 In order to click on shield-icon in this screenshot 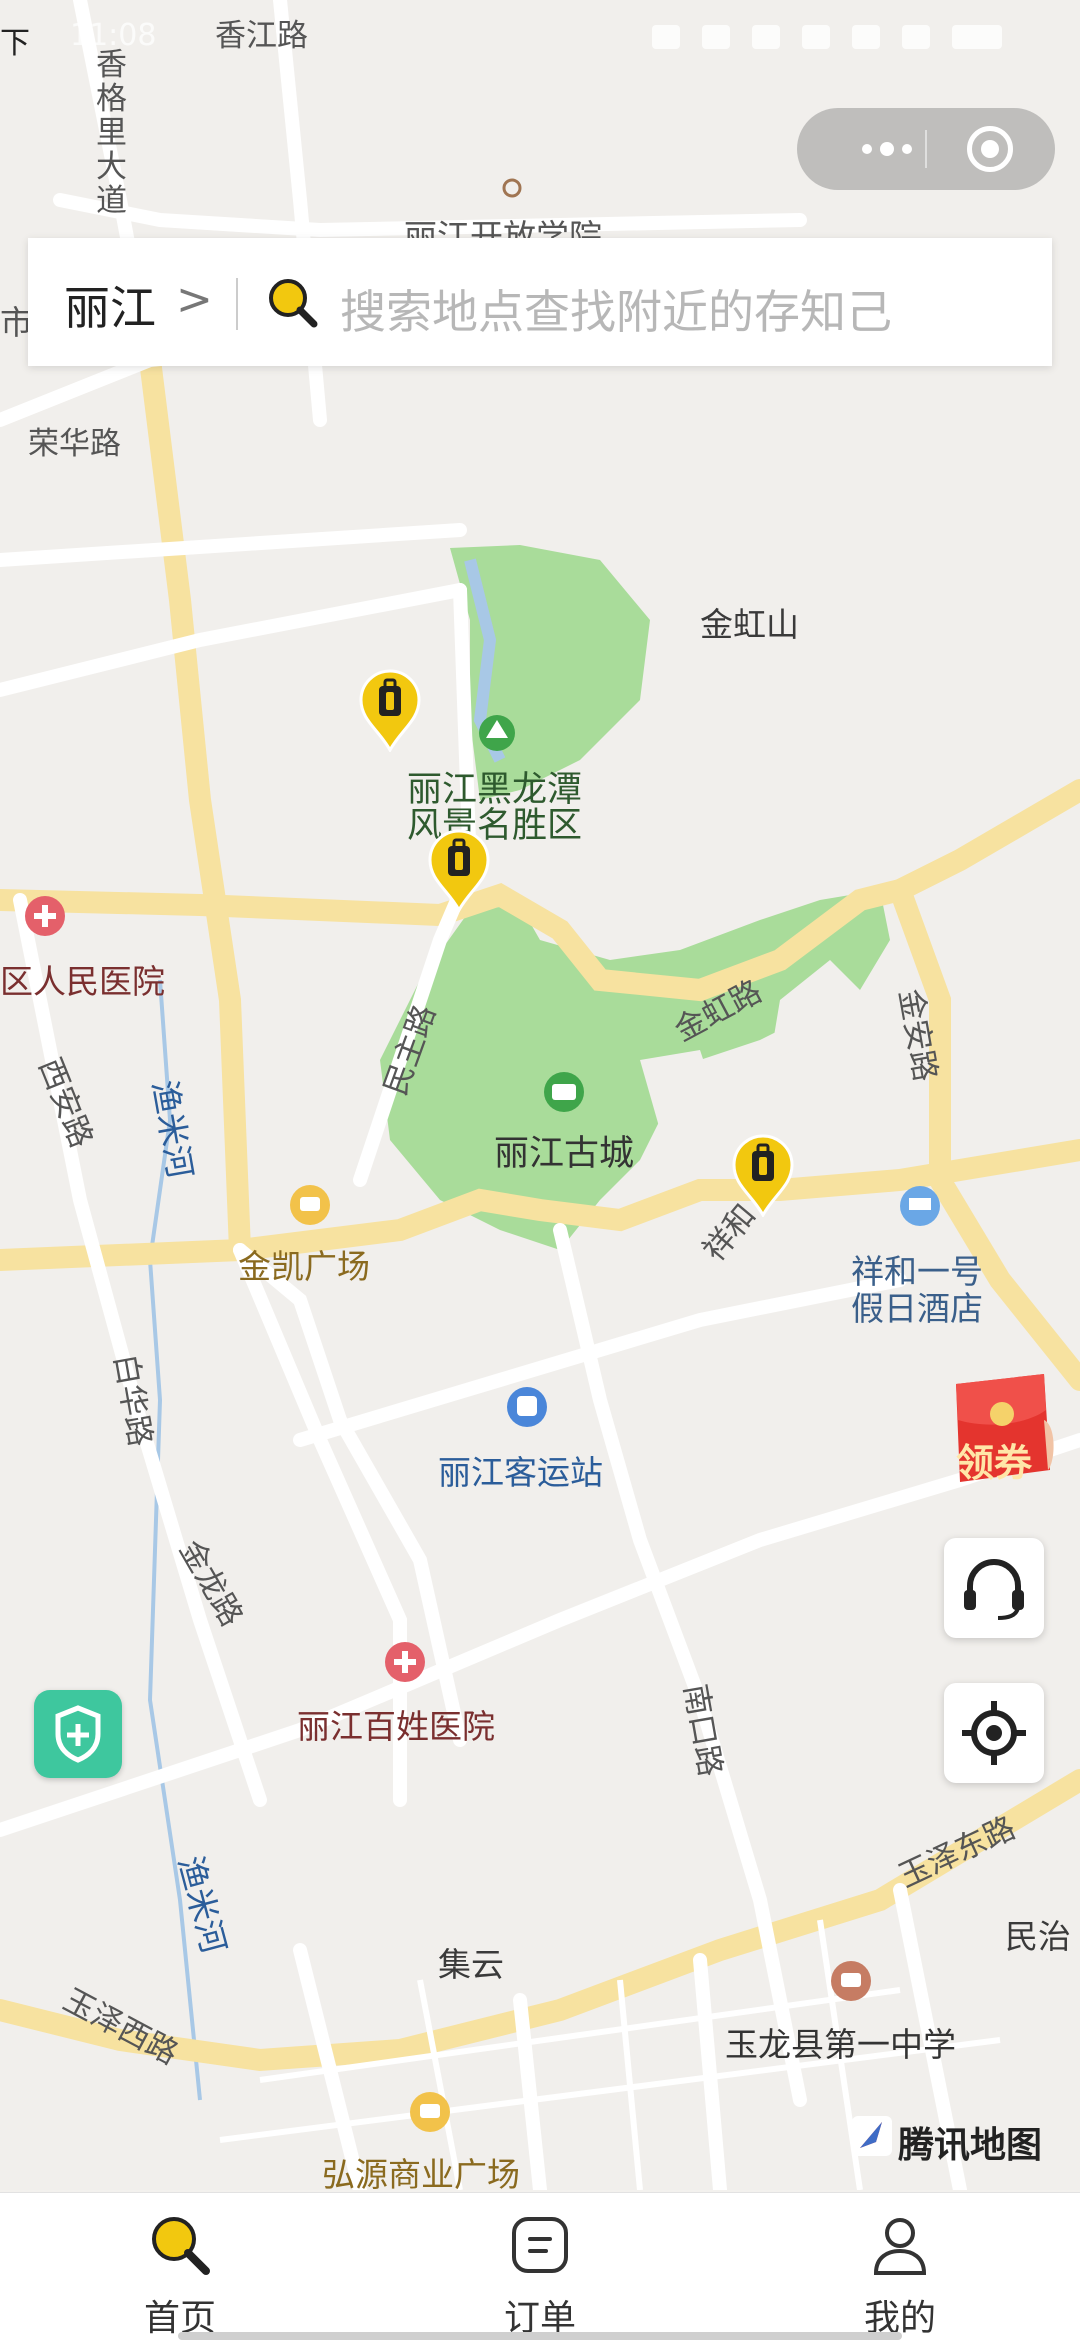, I will do `click(78, 1734)`.